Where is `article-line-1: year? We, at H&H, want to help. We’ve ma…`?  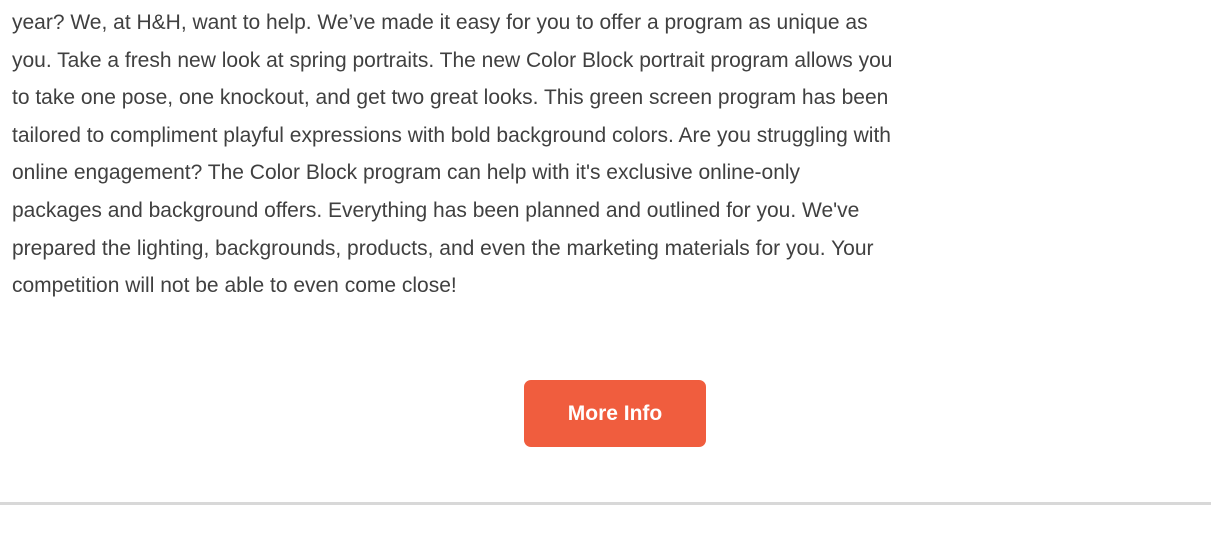 article-line-1: year? We, at H&H, want to help. We’ve ma… is located at coordinates (440, 22).